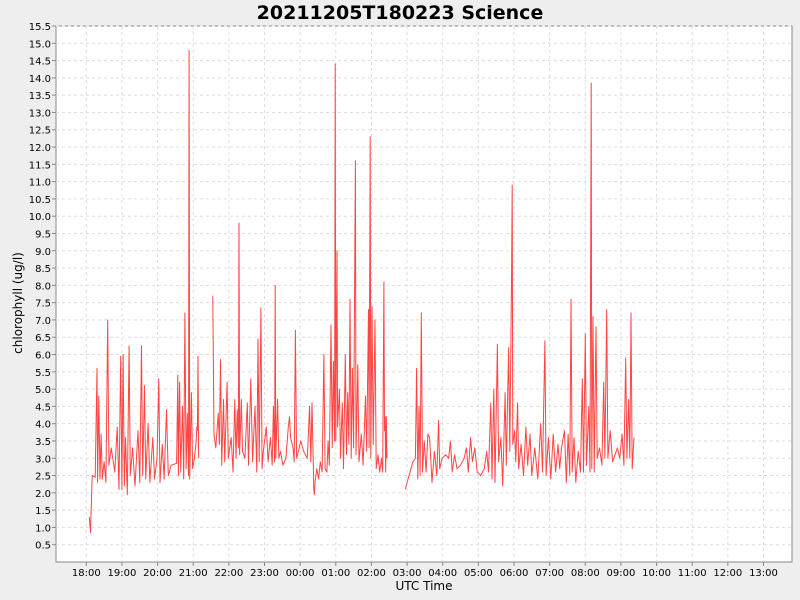 The width and height of the screenshot is (800, 600). What do you see at coordinates (40, 131) in the screenshot?
I see `y-tick-label: 12.5` at bounding box center [40, 131].